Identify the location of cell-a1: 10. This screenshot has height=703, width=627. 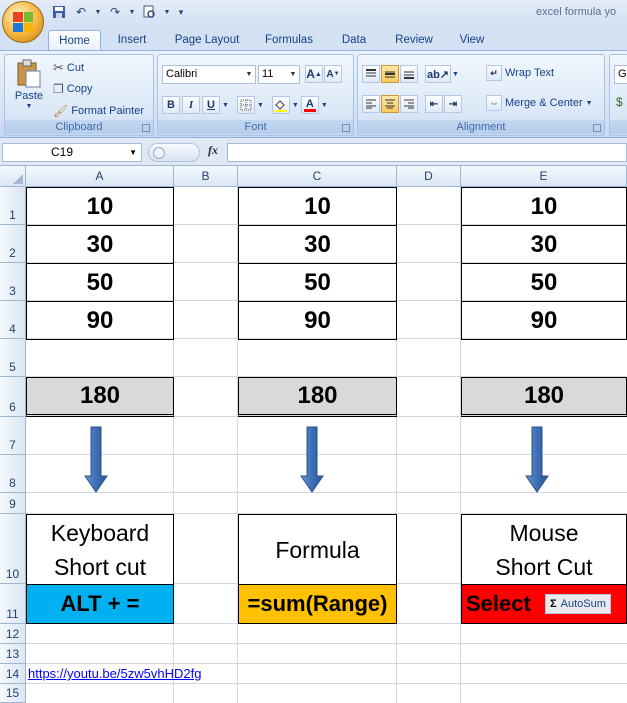
(100, 206).